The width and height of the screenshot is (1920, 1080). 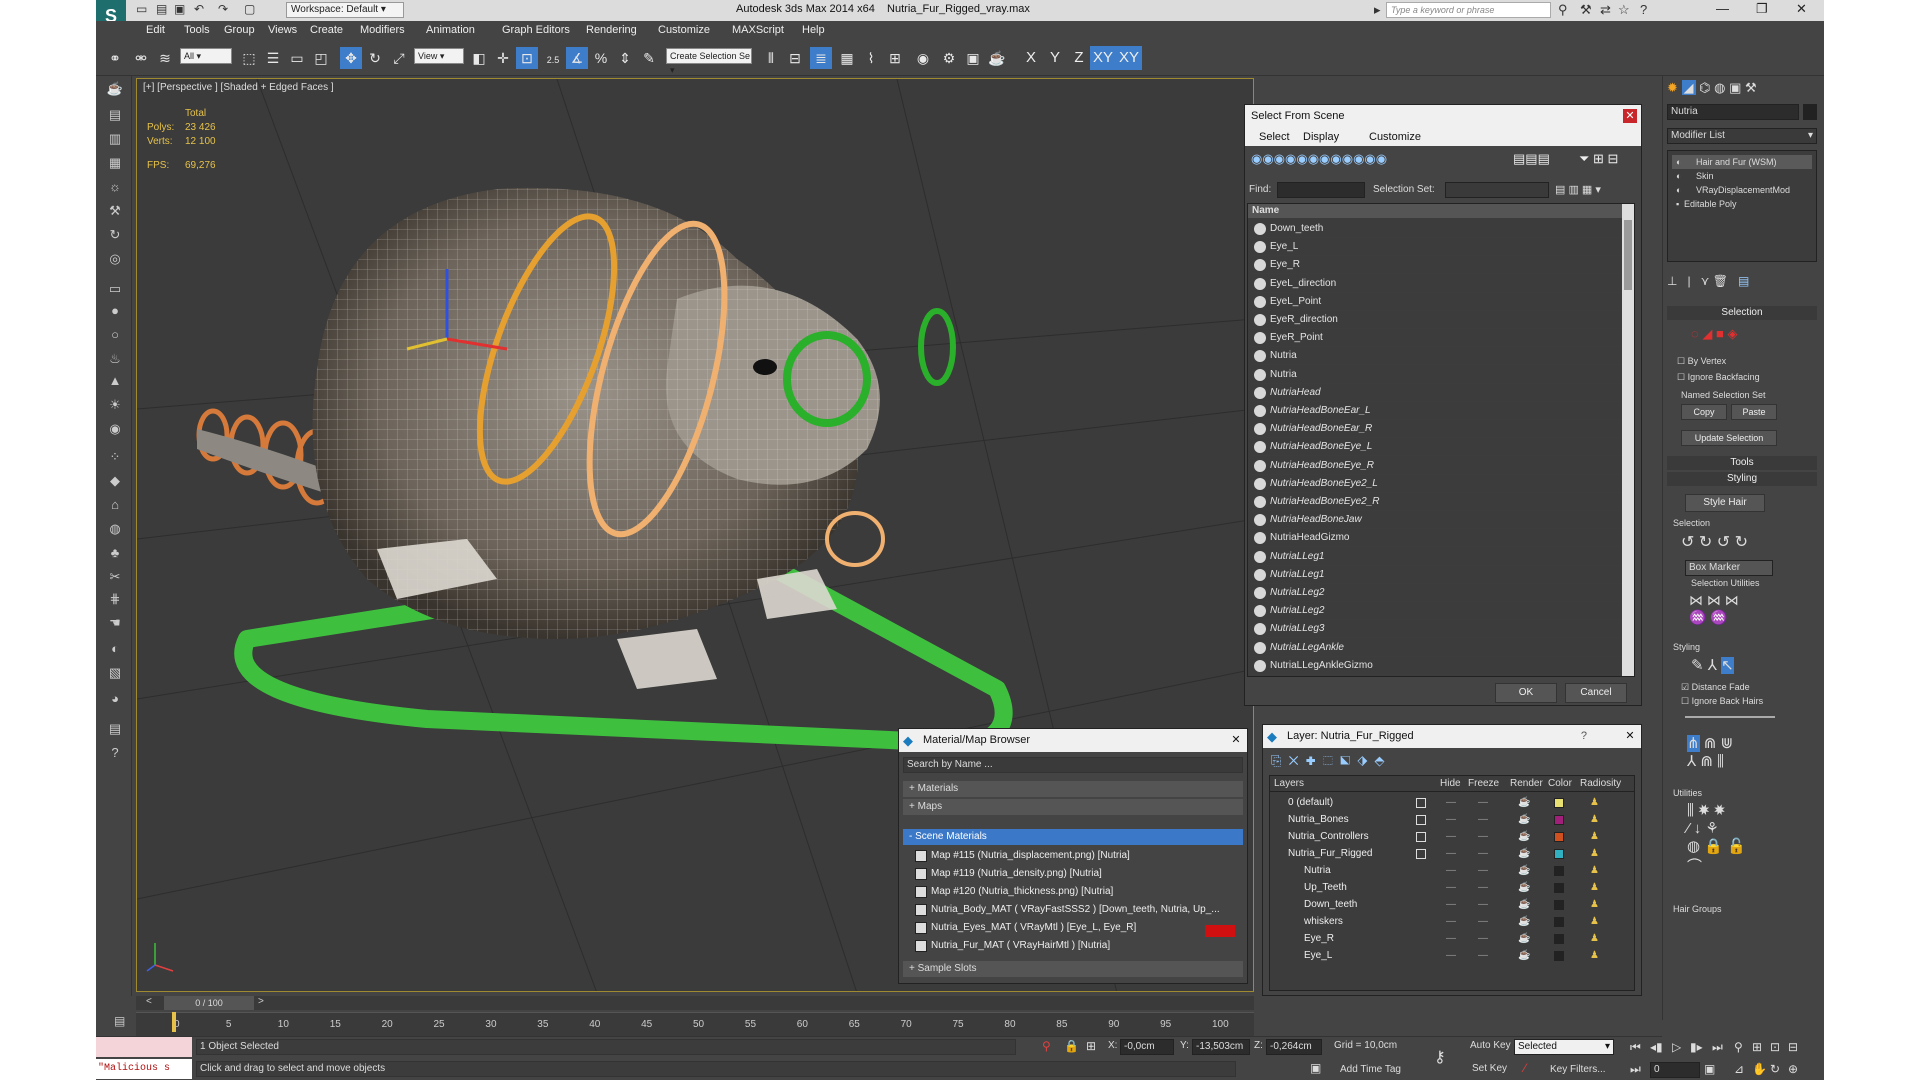 I want to click on filter-list-icon: ▤▤▤, so click(x=1531, y=159).